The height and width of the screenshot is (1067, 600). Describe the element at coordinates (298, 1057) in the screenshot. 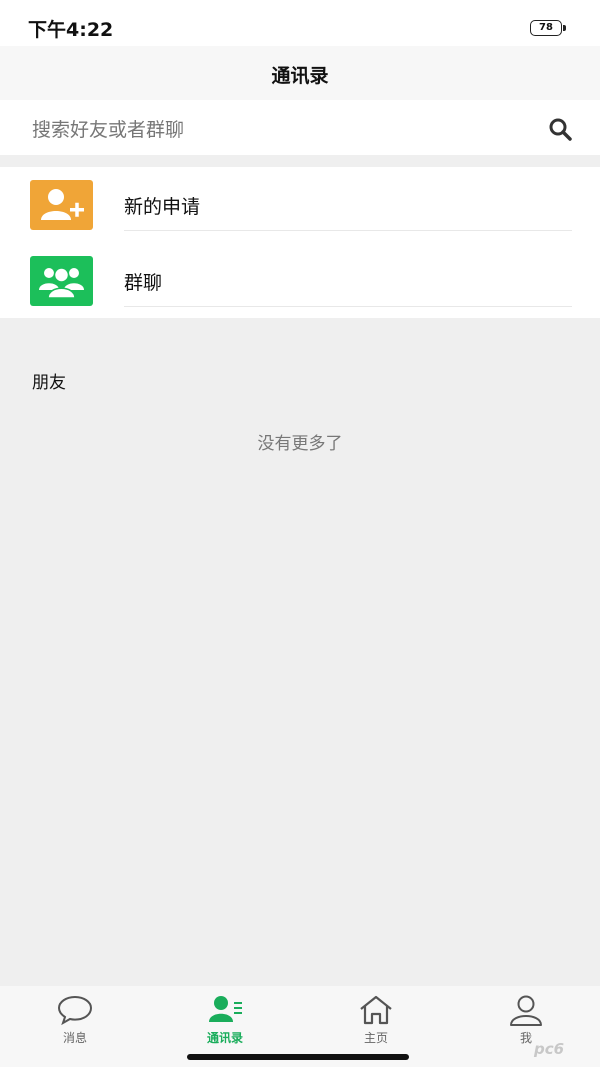

I see `home-indicator` at that location.